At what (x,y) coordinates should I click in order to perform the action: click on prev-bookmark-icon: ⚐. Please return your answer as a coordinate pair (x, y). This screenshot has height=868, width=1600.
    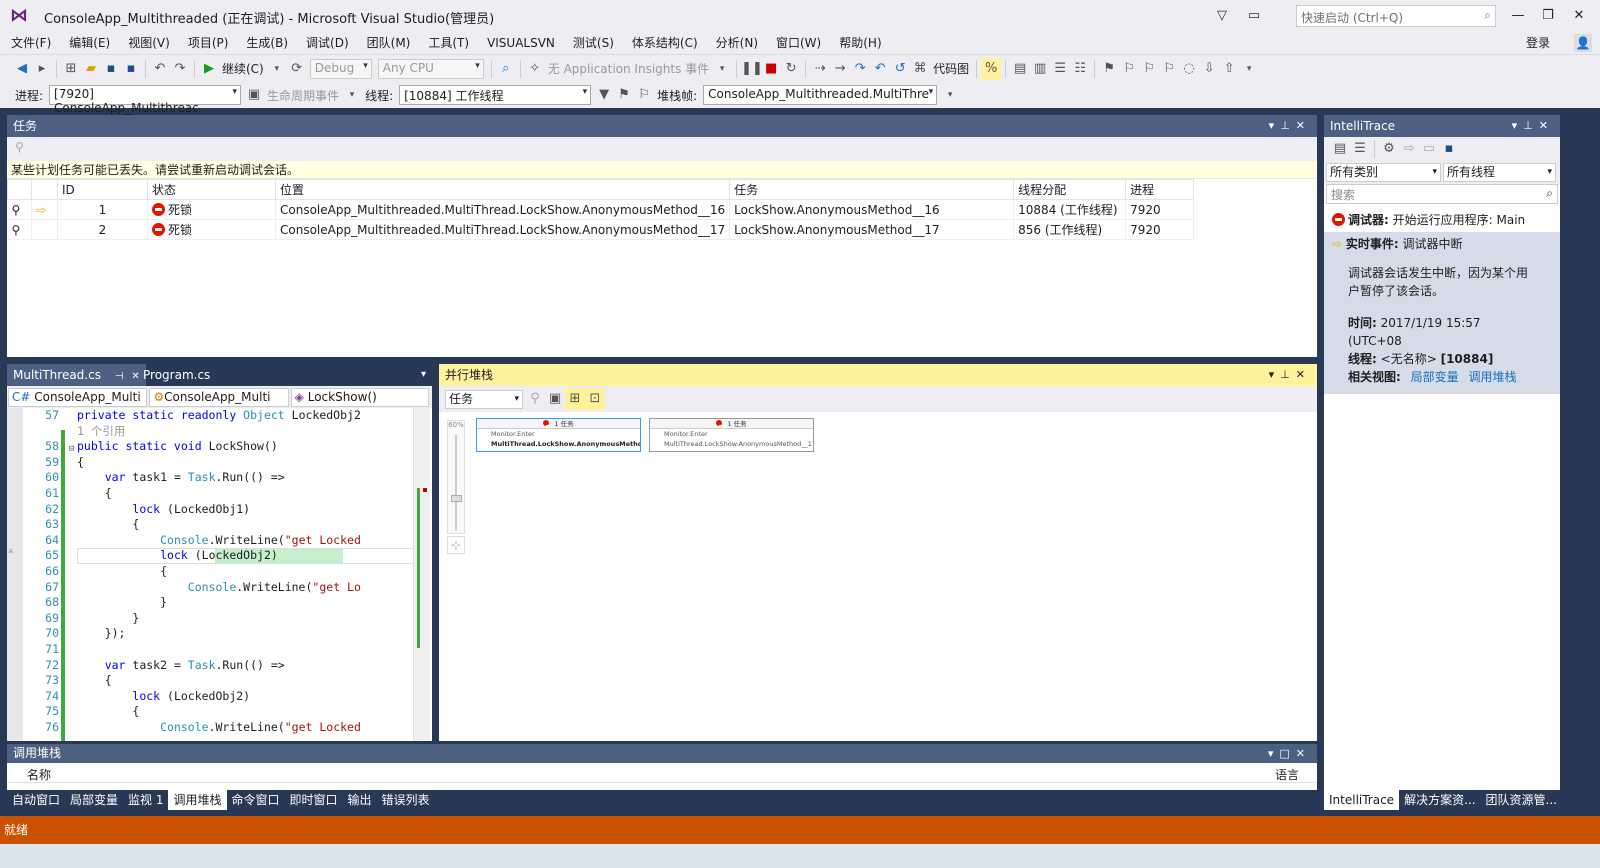
    Looking at the image, I should click on (1129, 69).